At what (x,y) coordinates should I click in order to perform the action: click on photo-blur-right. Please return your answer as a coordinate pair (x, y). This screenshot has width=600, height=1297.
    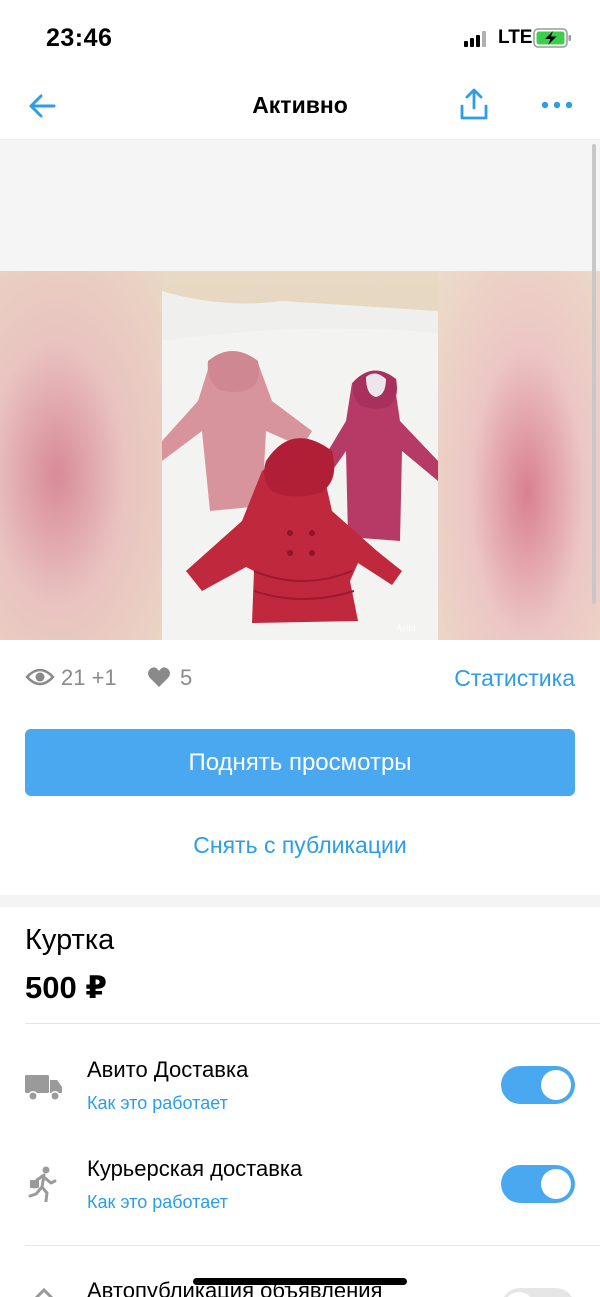
    Looking at the image, I should click on (519, 455).